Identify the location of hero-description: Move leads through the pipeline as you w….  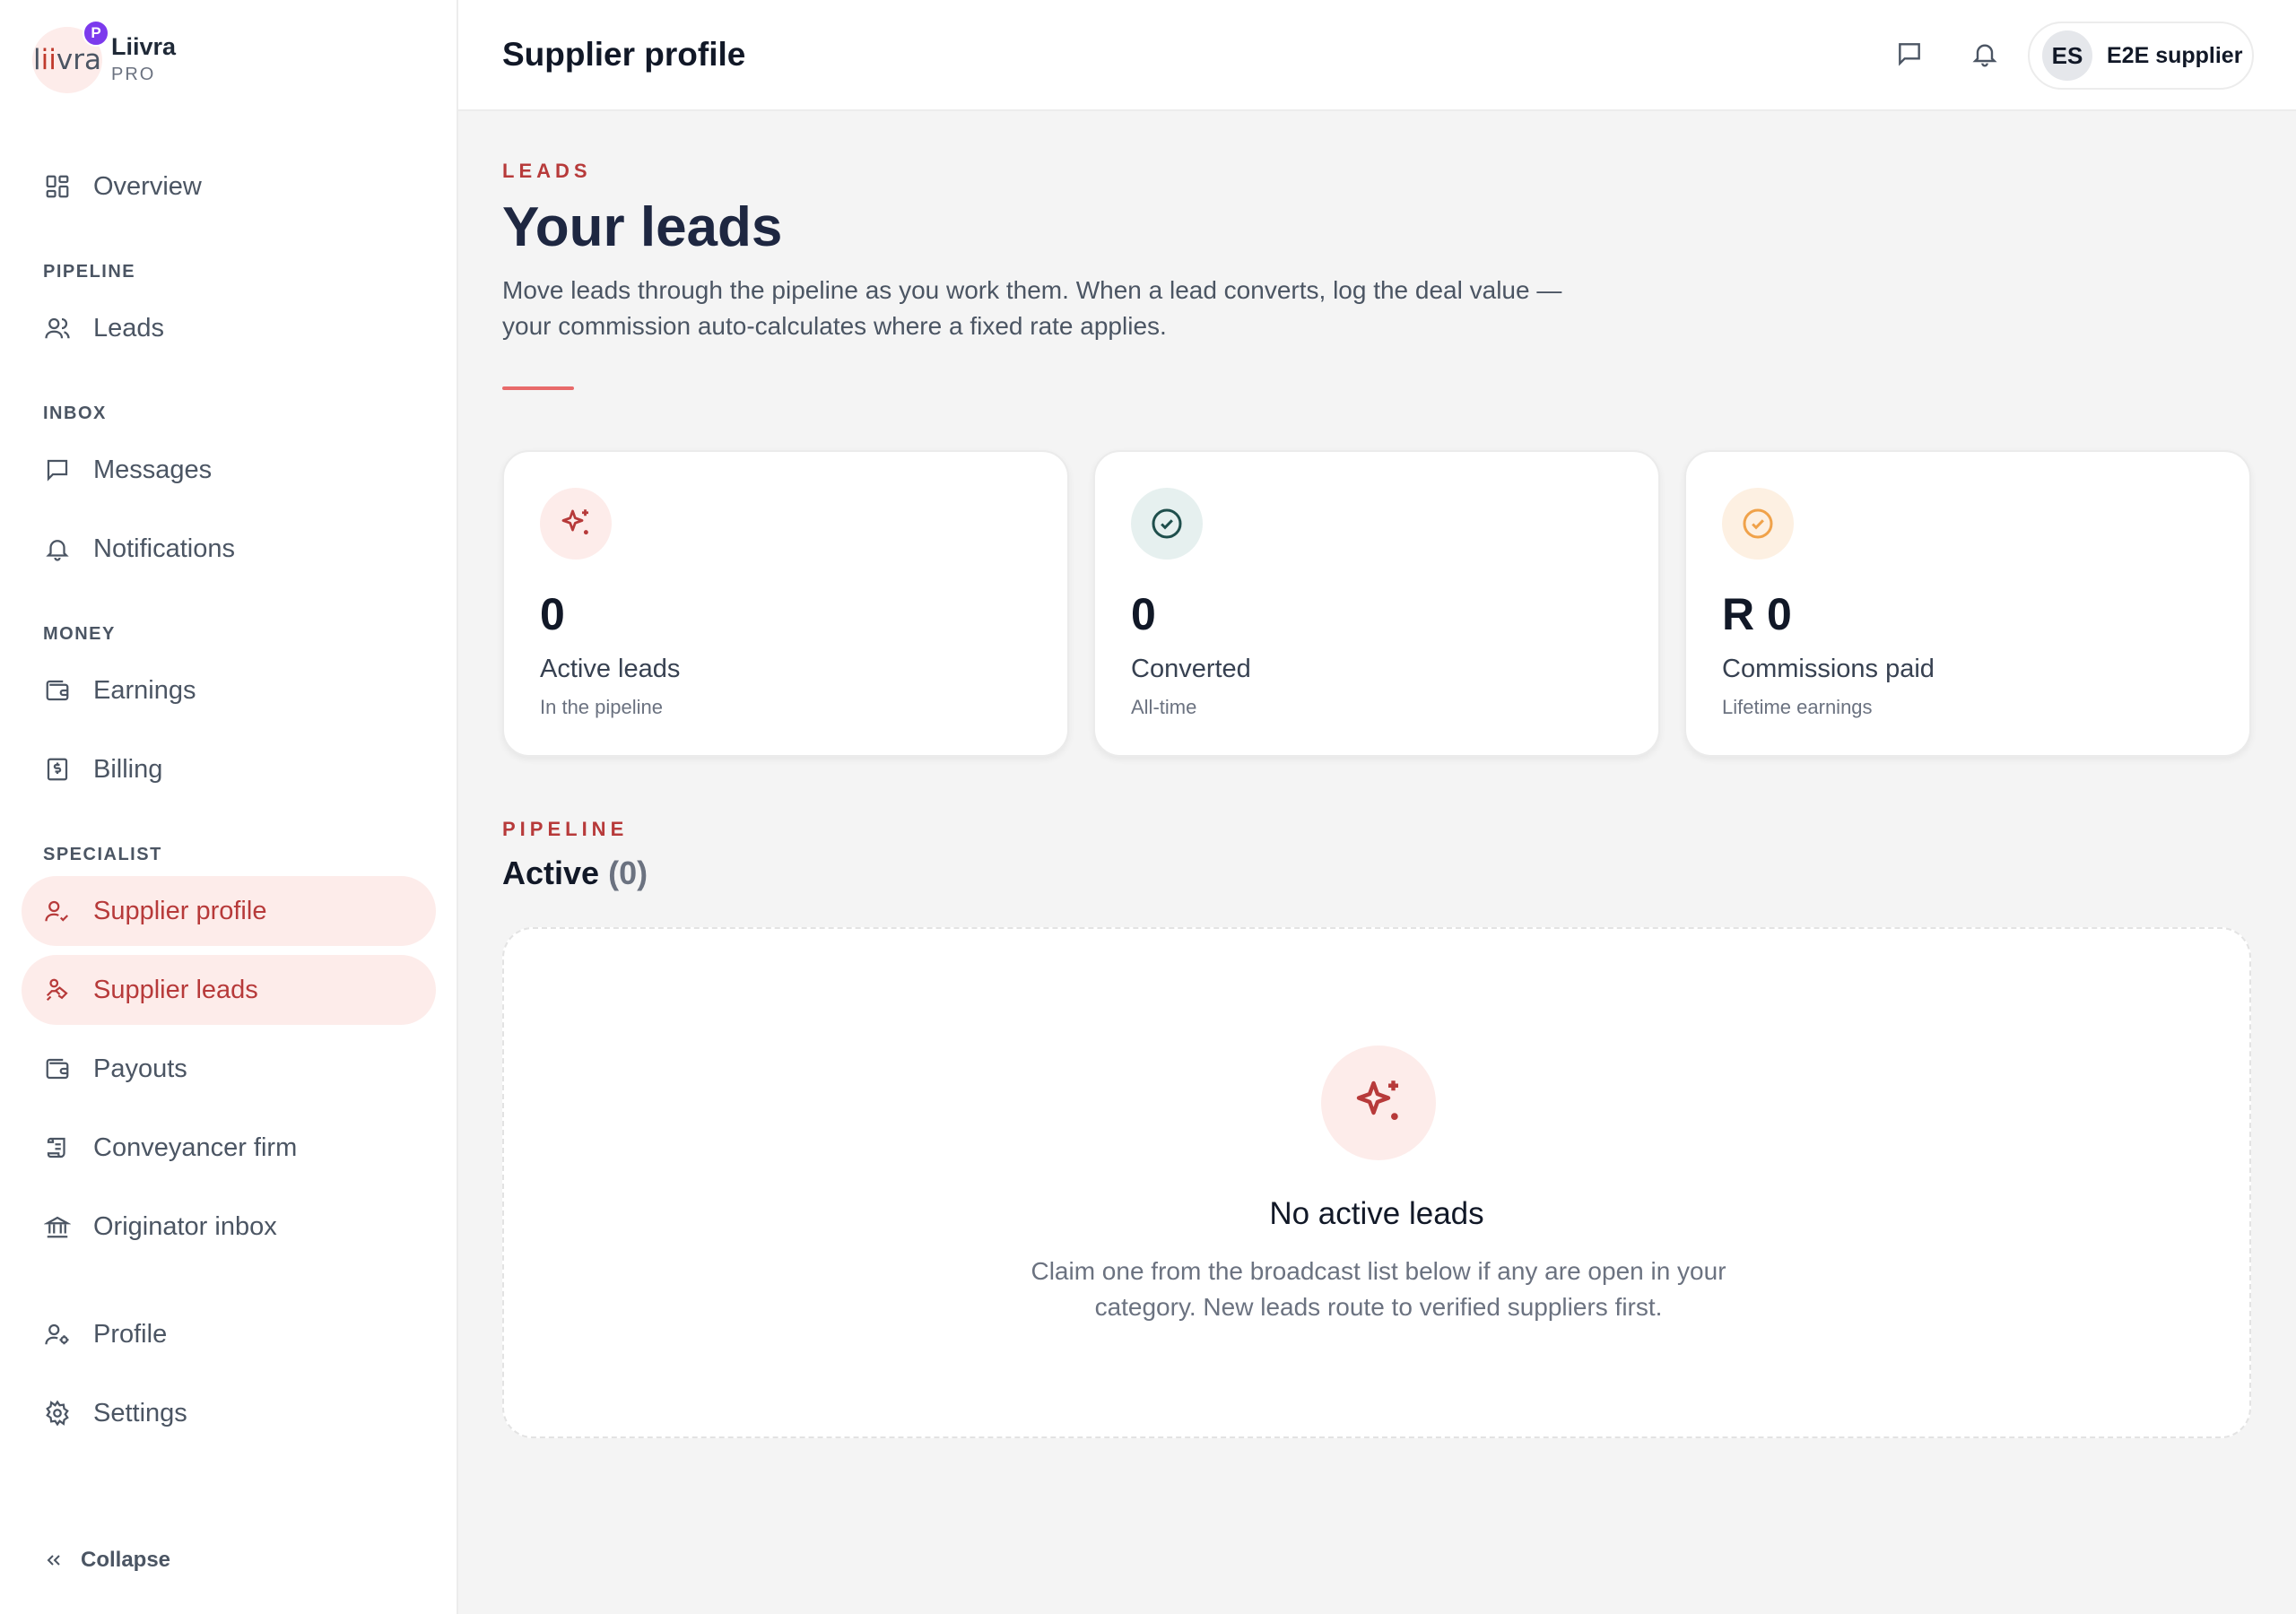
(1032, 308).